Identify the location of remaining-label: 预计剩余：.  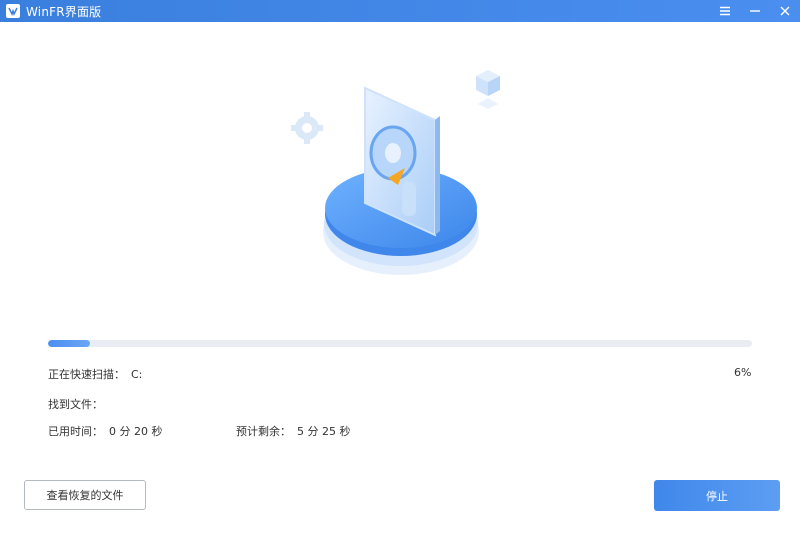
(263, 431).